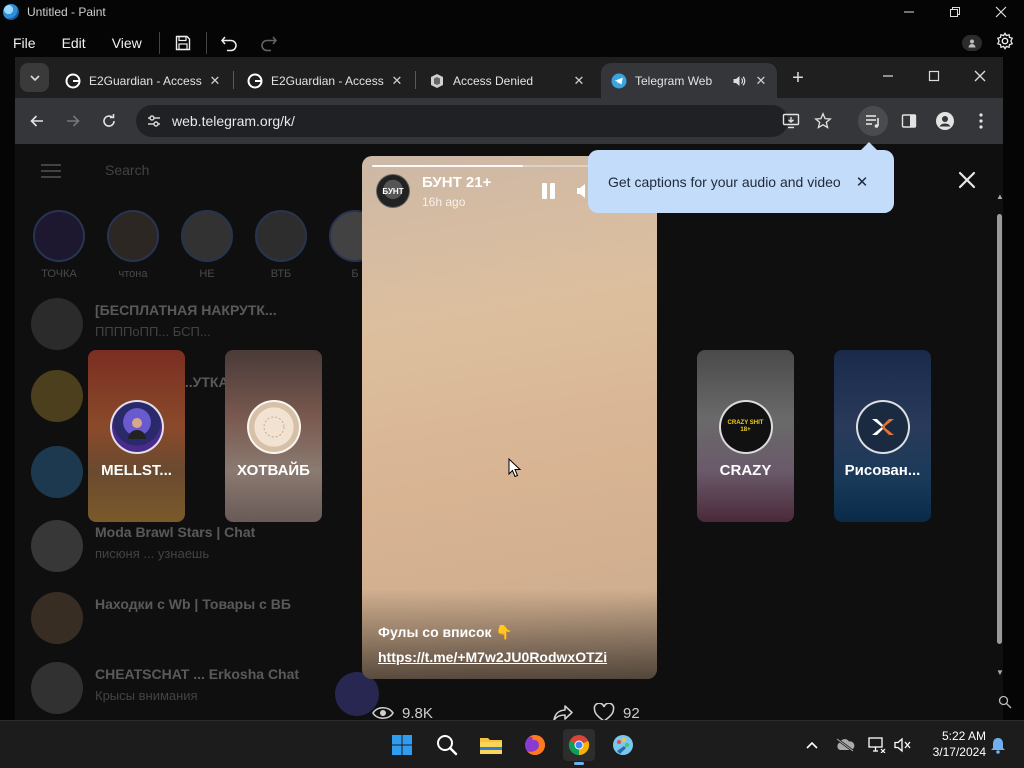 Image resolution: width=1024 pixels, height=768 pixels. Describe the element at coordinates (393, 191) in the screenshot. I see `story-author-avatar: БУНТ` at that location.